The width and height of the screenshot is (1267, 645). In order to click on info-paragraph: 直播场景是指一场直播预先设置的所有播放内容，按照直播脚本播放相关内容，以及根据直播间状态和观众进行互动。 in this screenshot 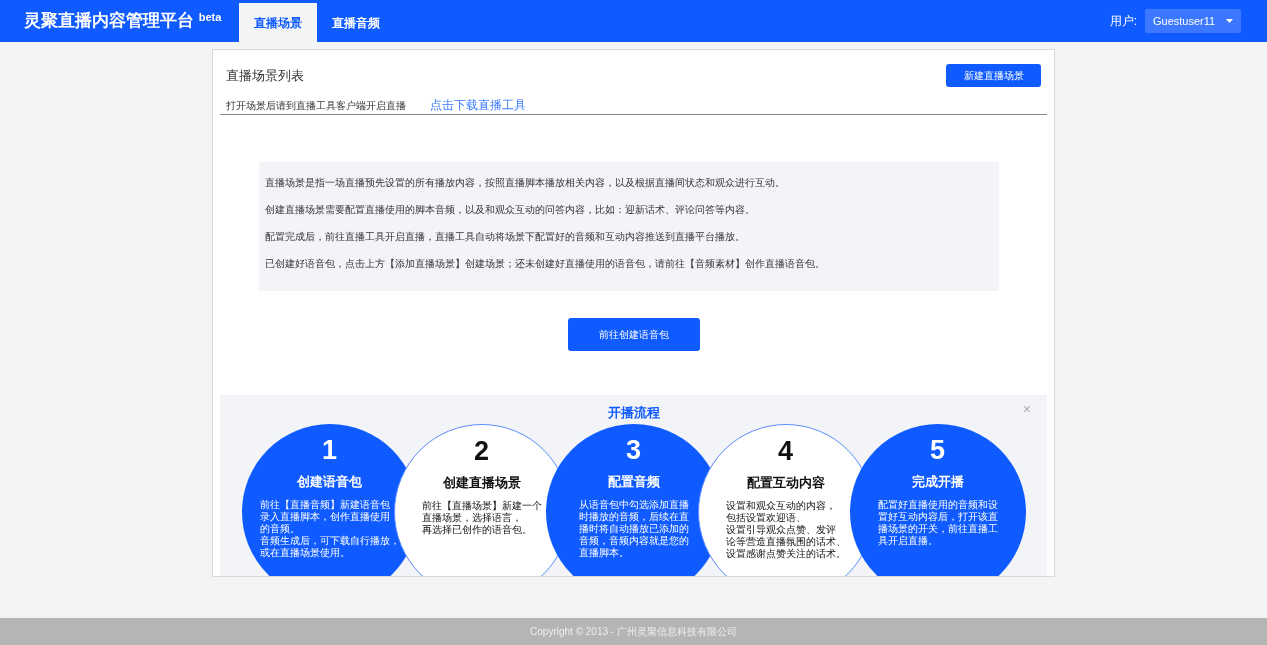, I will do `click(525, 182)`.